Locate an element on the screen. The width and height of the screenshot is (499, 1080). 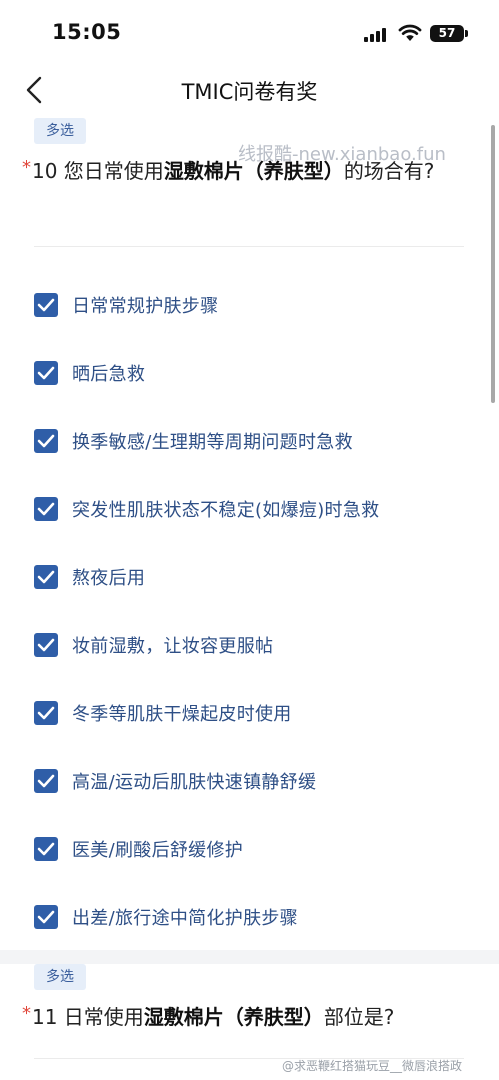
option-item: 突发性肌肤状态不稳定(如爆痘)时急救 is located at coordinates (249, 510).